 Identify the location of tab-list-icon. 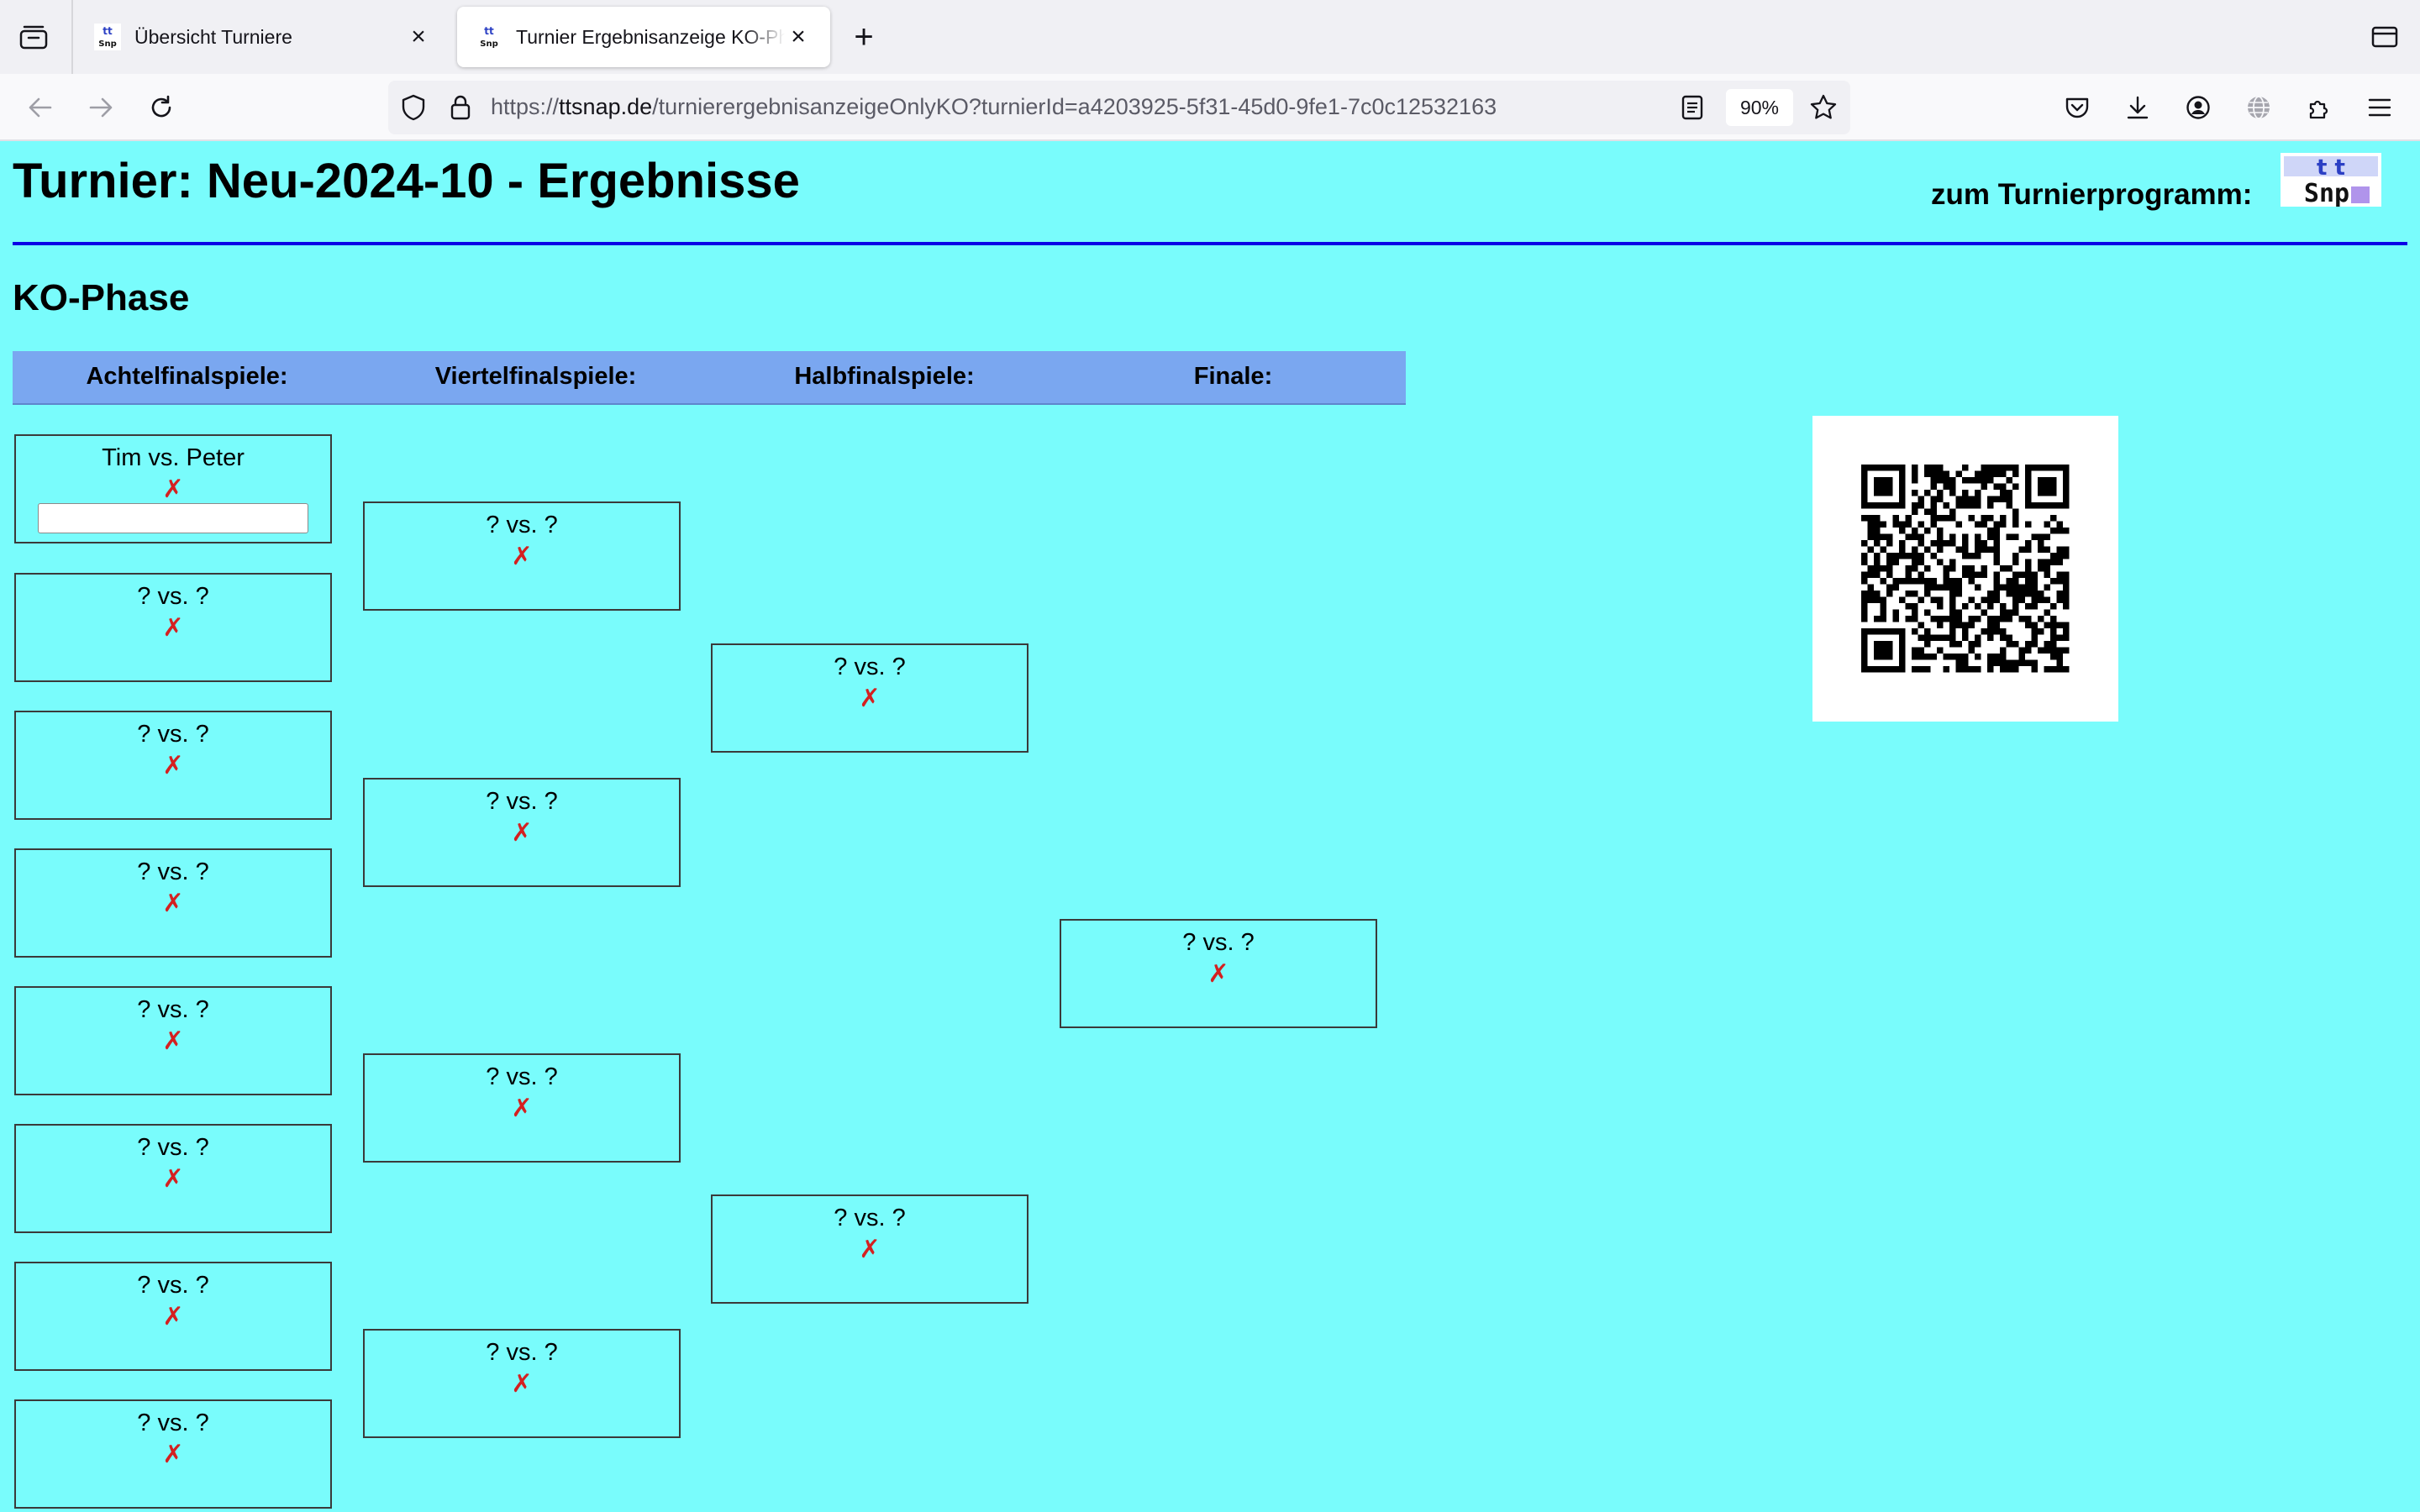
(34, 36).